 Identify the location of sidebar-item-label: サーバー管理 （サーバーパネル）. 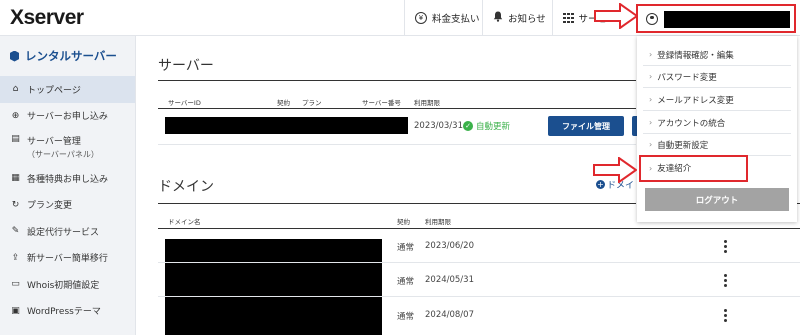
(63, 147).